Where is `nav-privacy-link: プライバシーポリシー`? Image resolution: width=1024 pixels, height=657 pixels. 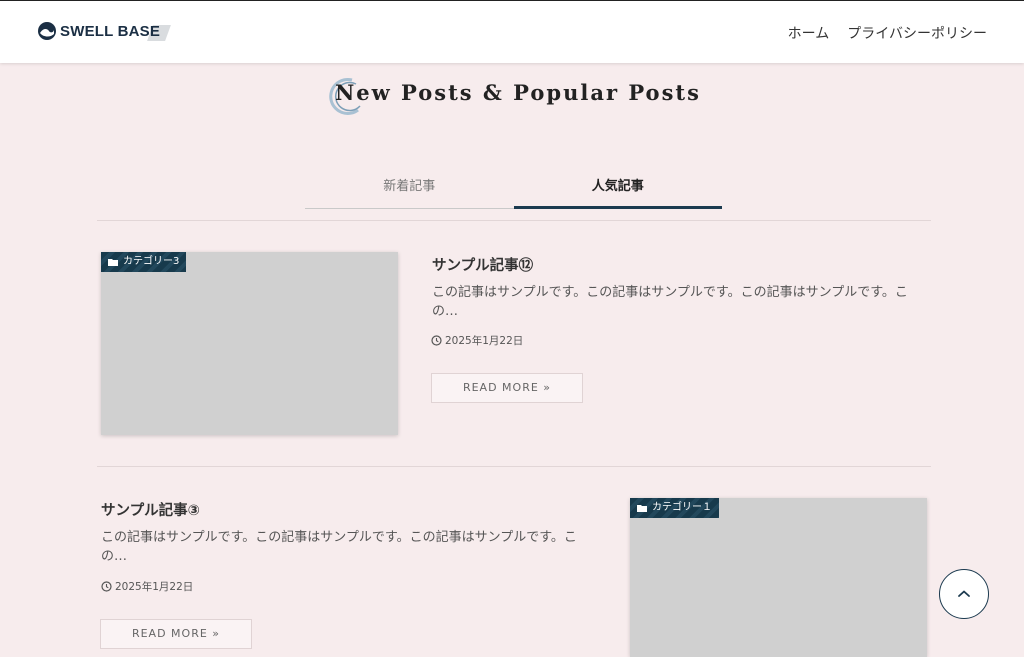 nav-privacy-link: プライバシーポリシー is located at coordinates (917, 33).